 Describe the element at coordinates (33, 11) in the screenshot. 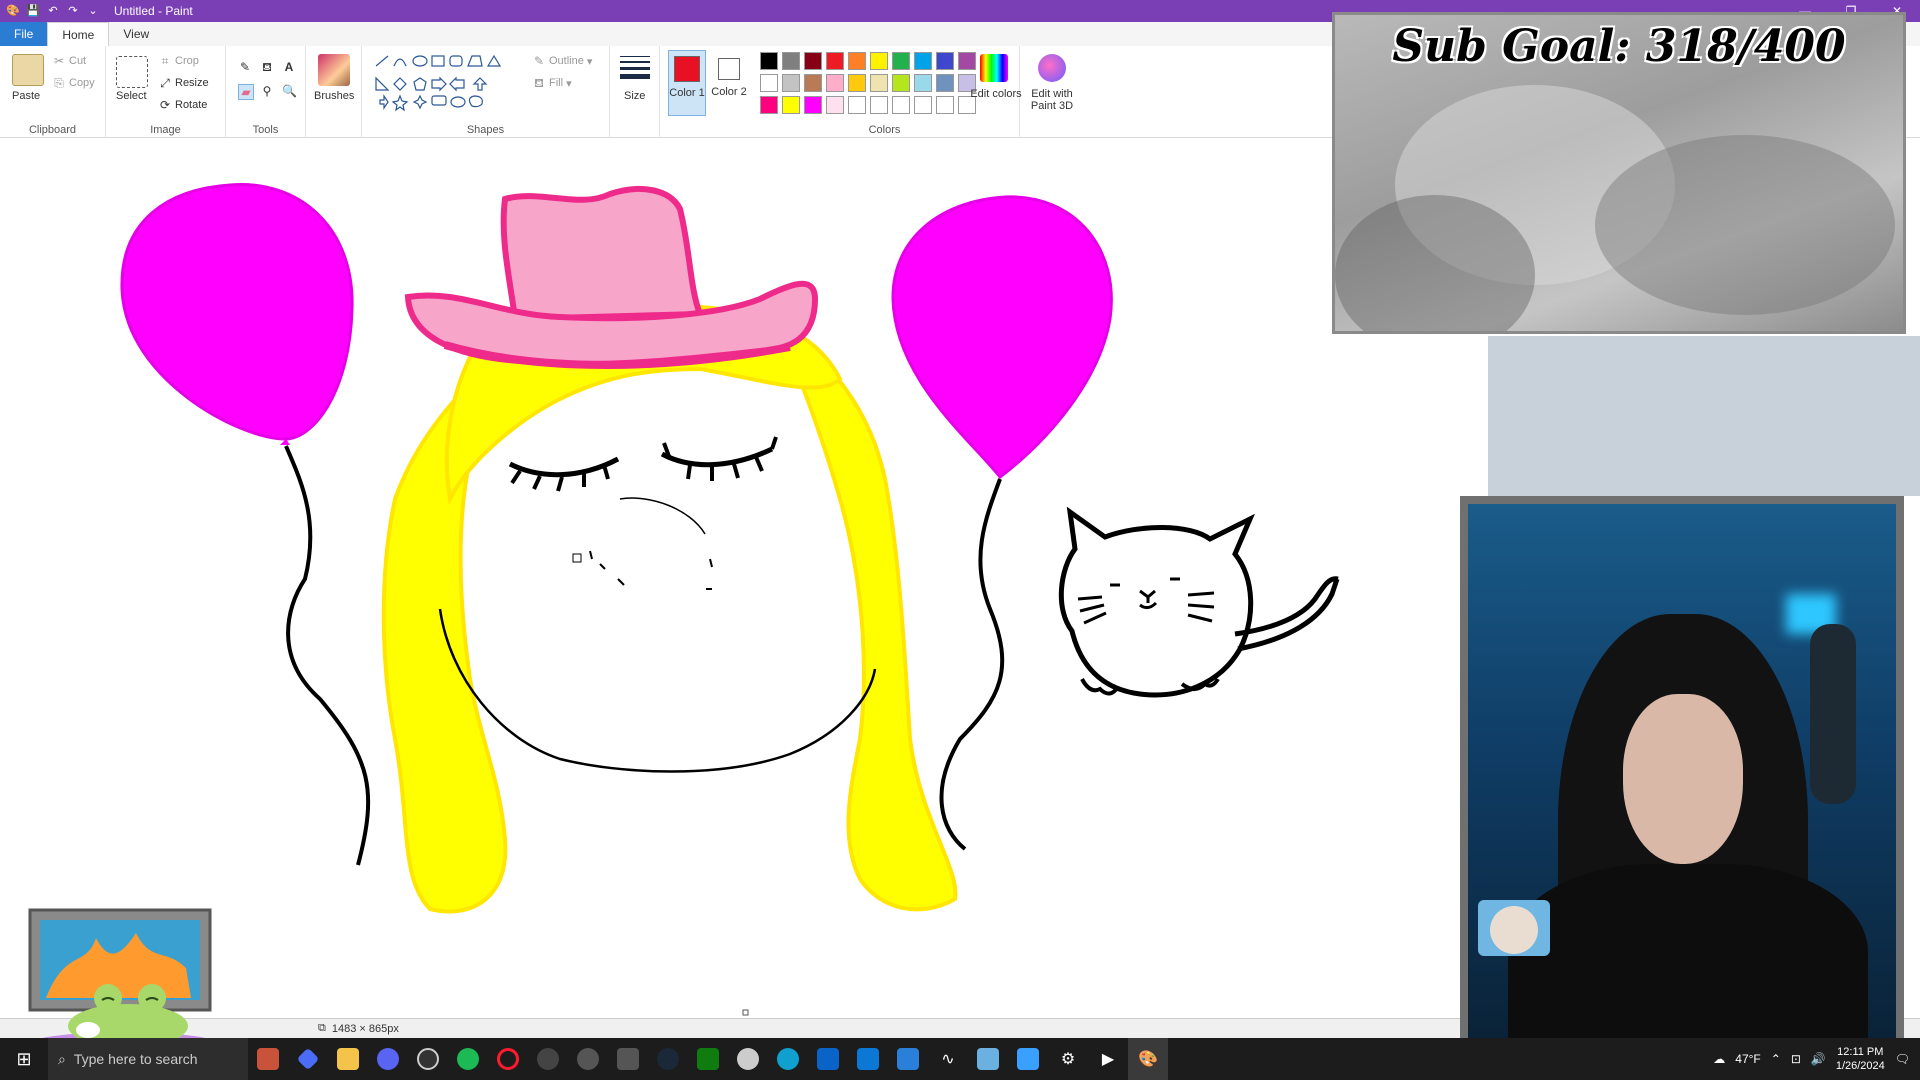

I see `save-icon: 💾` at that location.